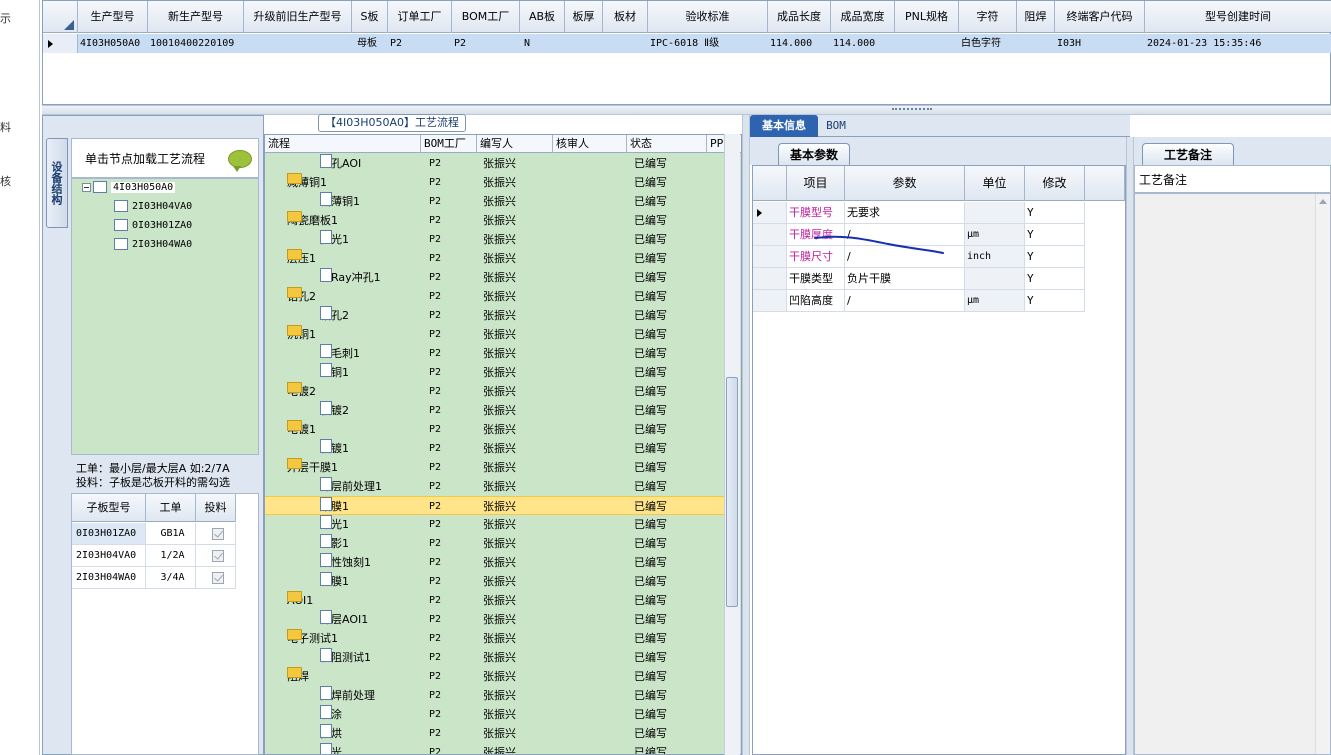  I want to click on column-header: S板, so click(370, 17).